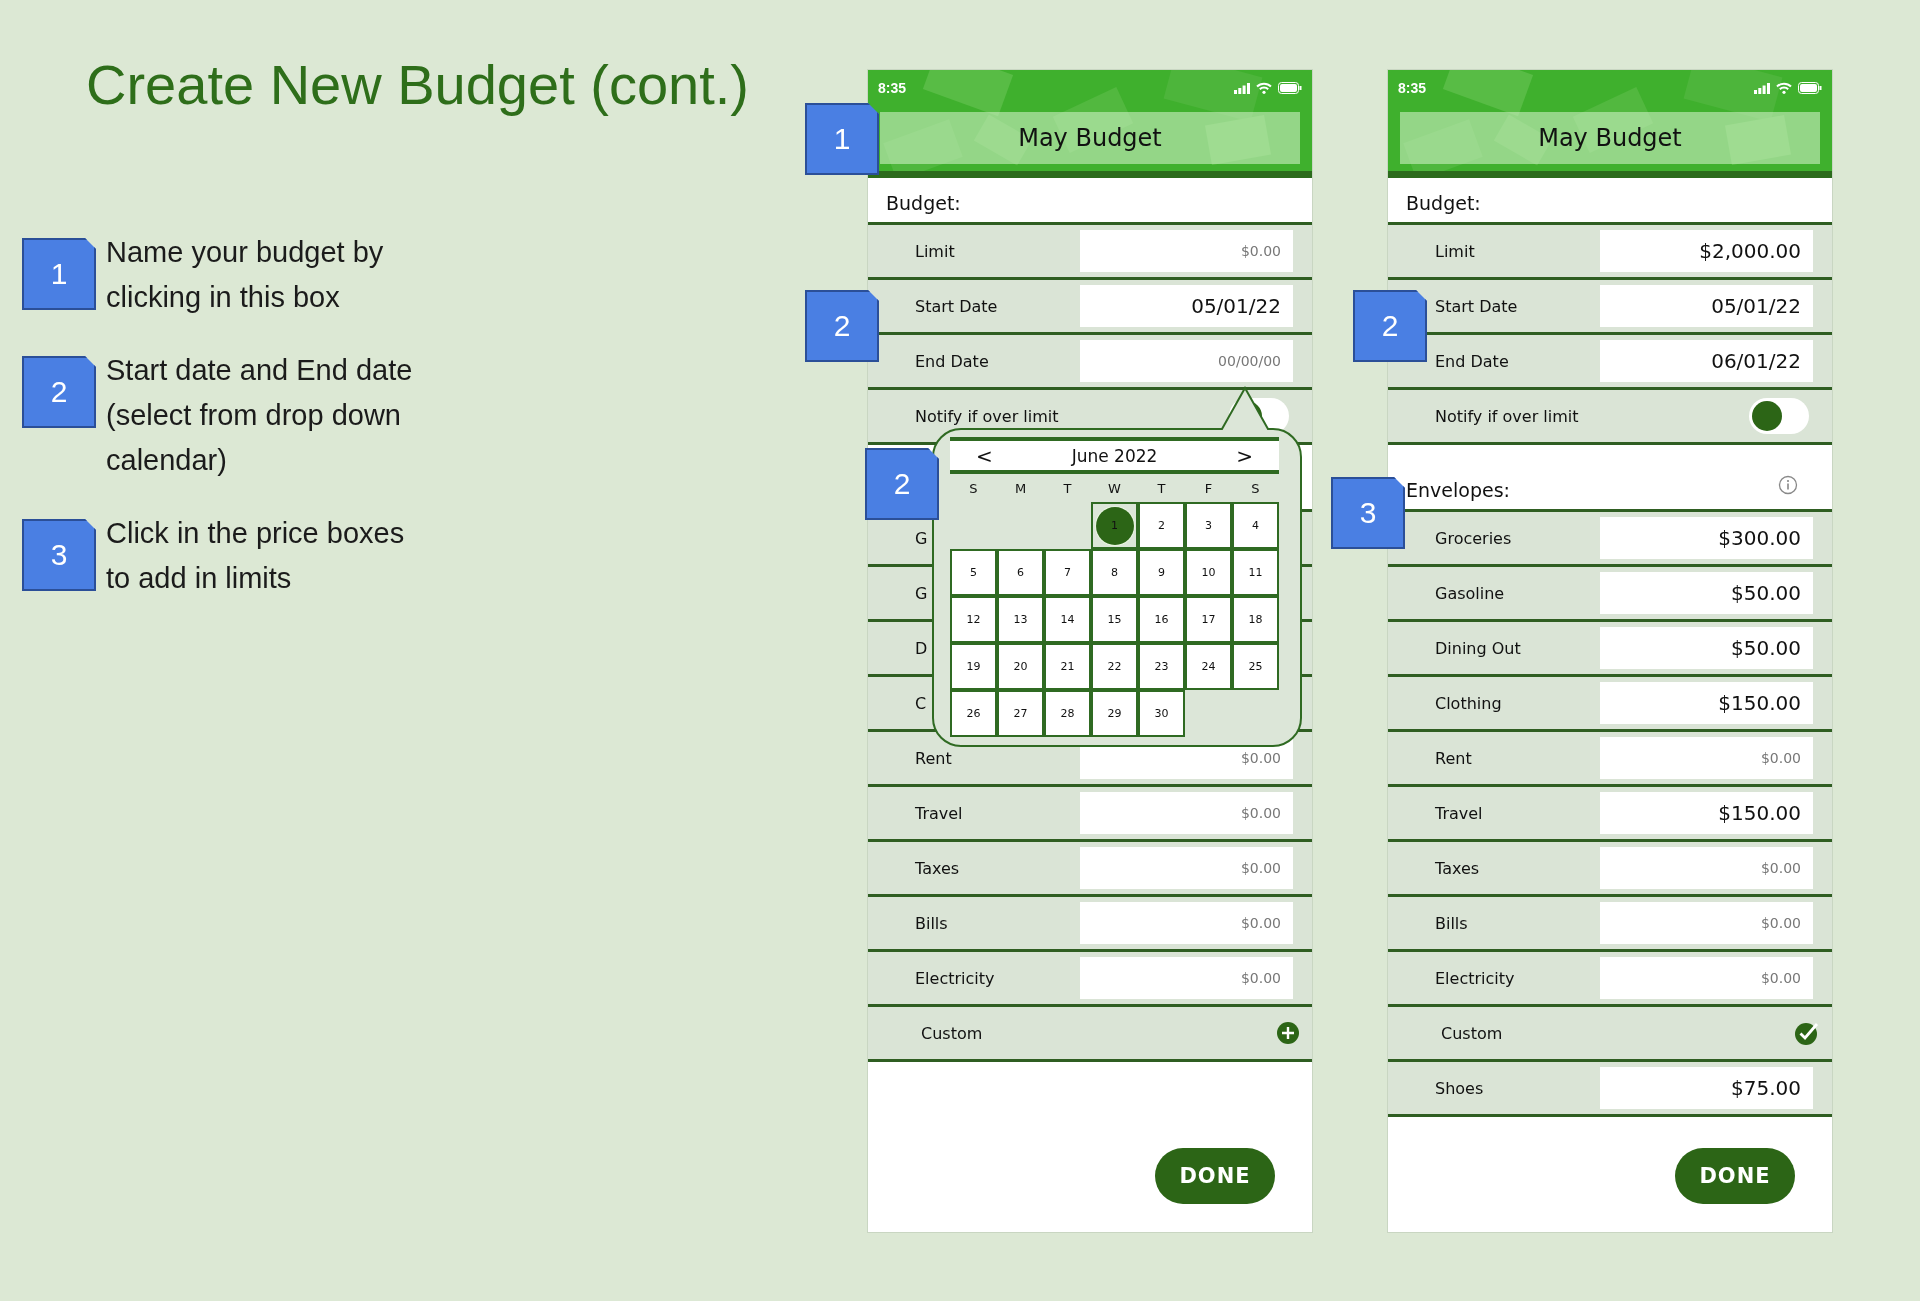 The height and width of the screenshot is (1301, 1920). What do you see at coordinates (245, 275) in the screenshot?
I see `step-text: Name your budget by clicking in this box` at bounding box center [245, 275].